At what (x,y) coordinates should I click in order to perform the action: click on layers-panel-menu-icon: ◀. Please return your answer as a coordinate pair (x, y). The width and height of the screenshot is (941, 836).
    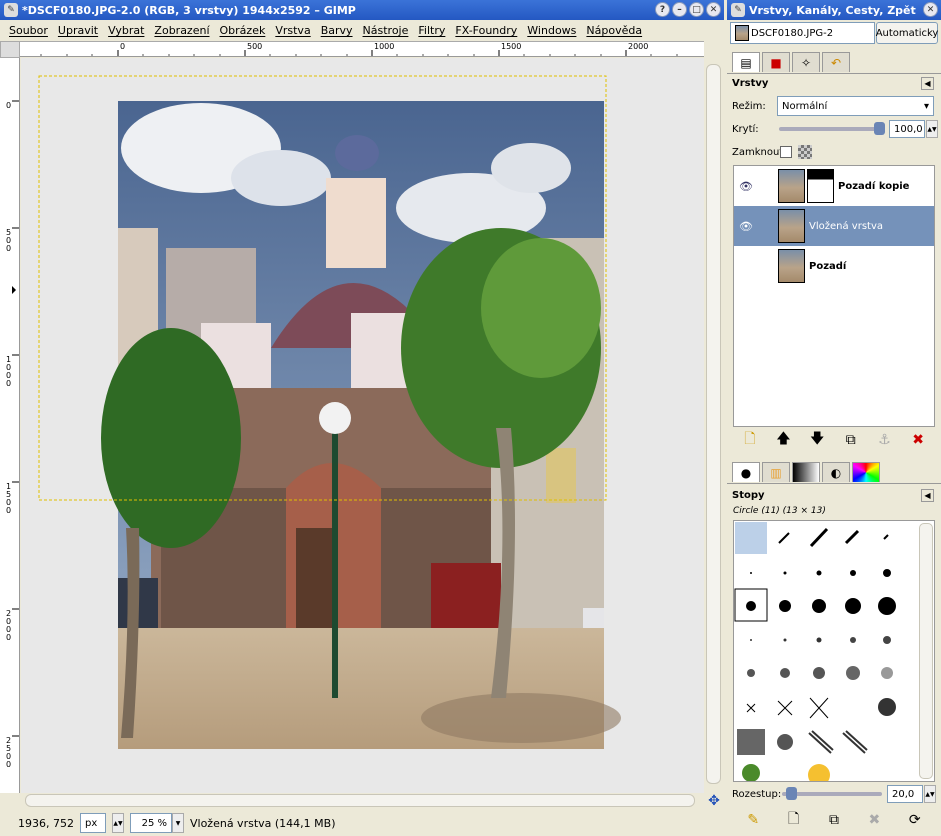
    Looking at the image, I should click on (927, 83).